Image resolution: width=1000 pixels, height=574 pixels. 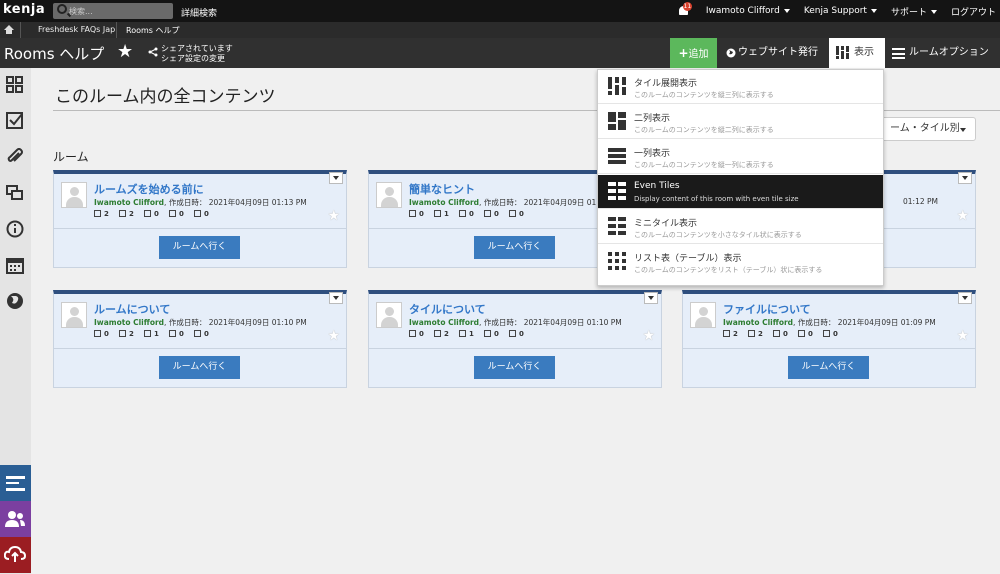 What do you see at coordinates (698, 54) in the screenshot?
I see `add-label: 追加` at bounding box center [698, 54].